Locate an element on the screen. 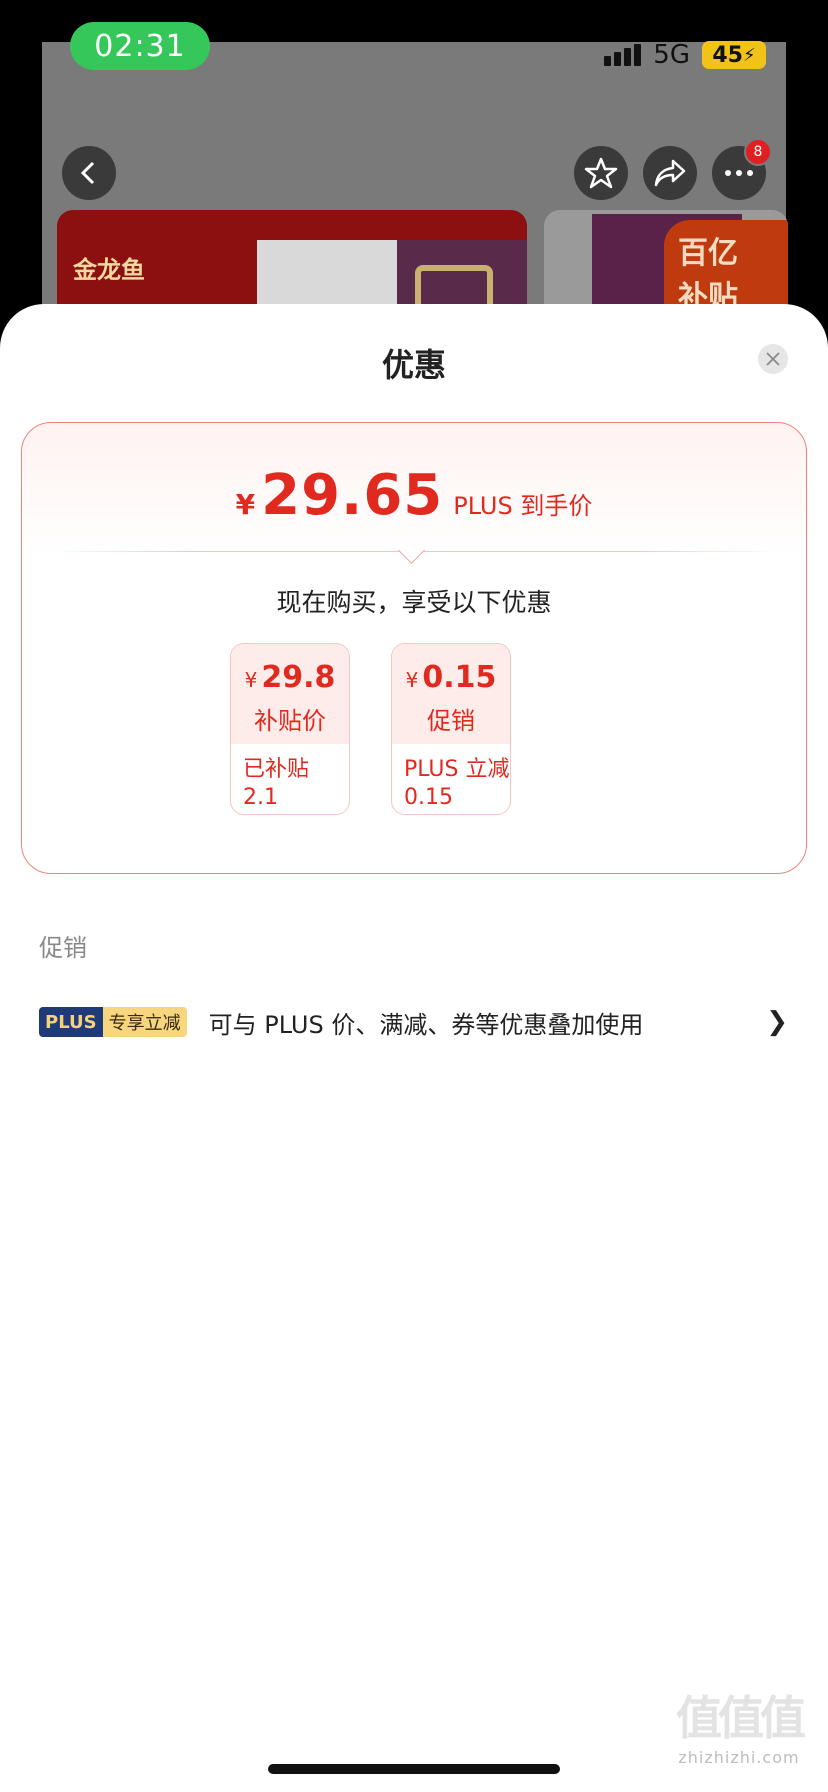  promo-text: 可与 PLUS 价、满减、券等优惠叠加使用 is located at coordinates (426, 1024).